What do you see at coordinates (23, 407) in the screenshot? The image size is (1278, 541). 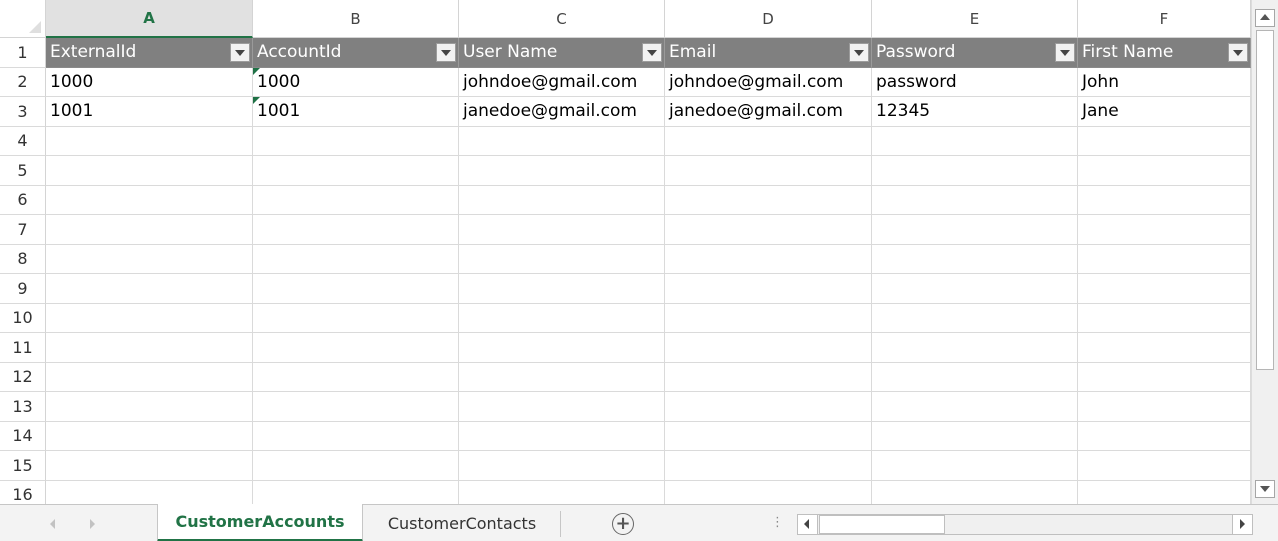 I see `row-header: 13` at bounding box center [23, 407].